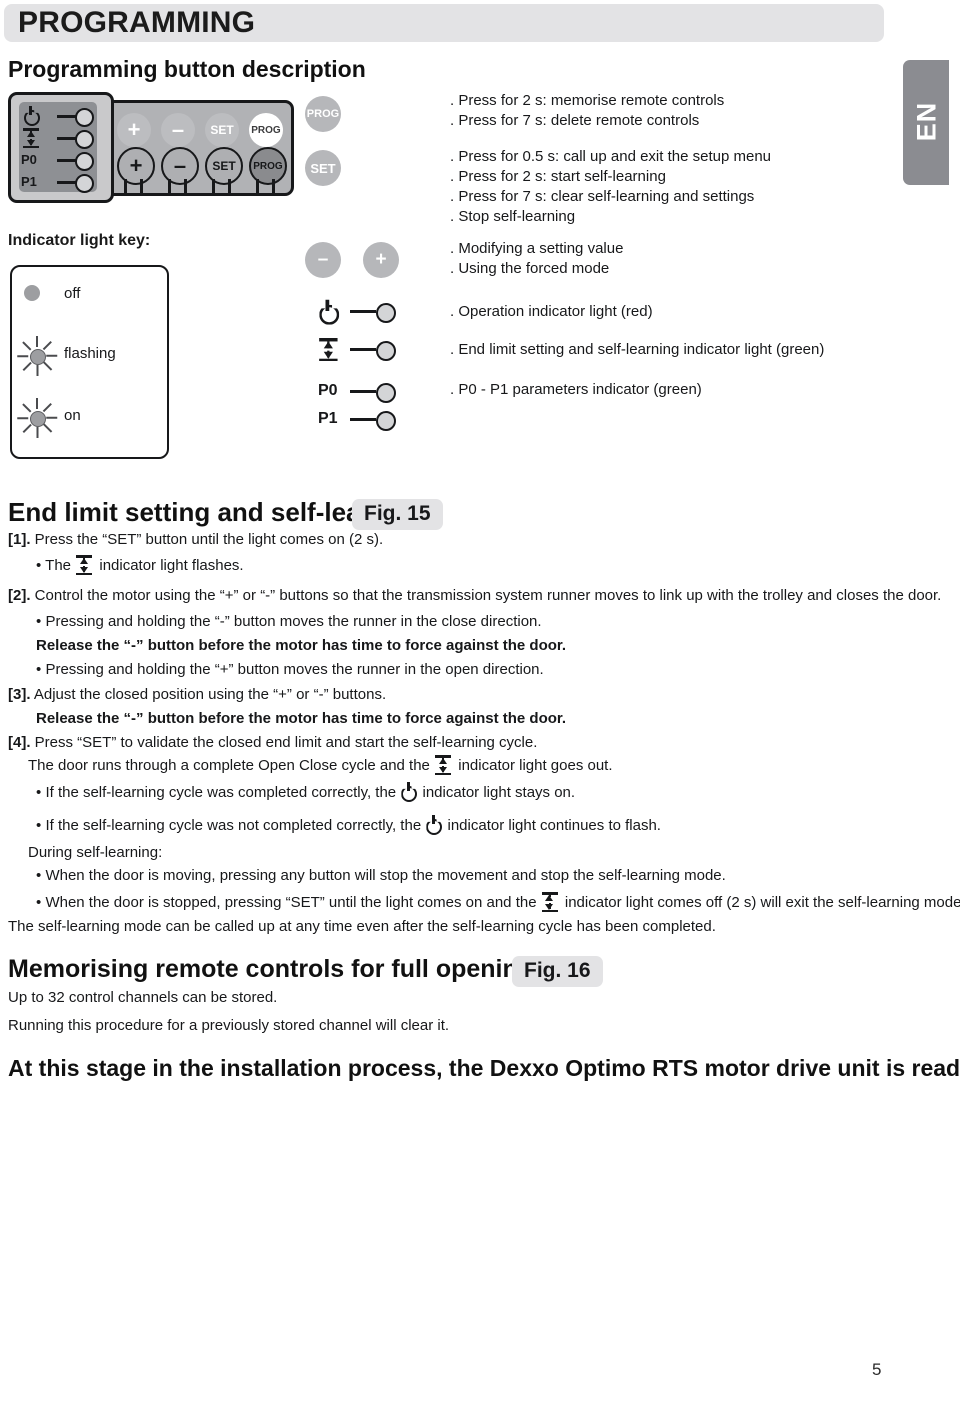 Image resolution: width=960 pixels, height=1408 pixels. Describe the element at coordinates (95, 852) in the screenshot. I see `during-self-learning-label: During self-learning:` at that location.